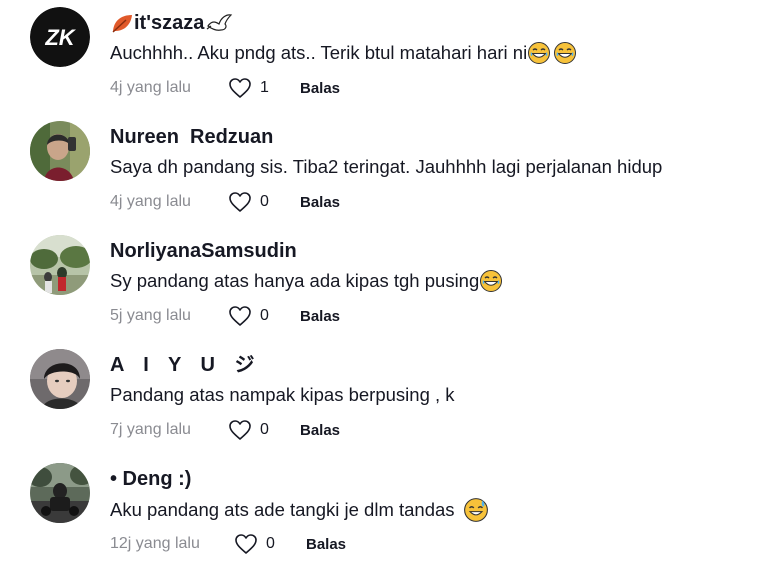 This screenshot has height=570, width=770. I want to click on comment-username: NorliyanaSamsudin, so click(203, 251).